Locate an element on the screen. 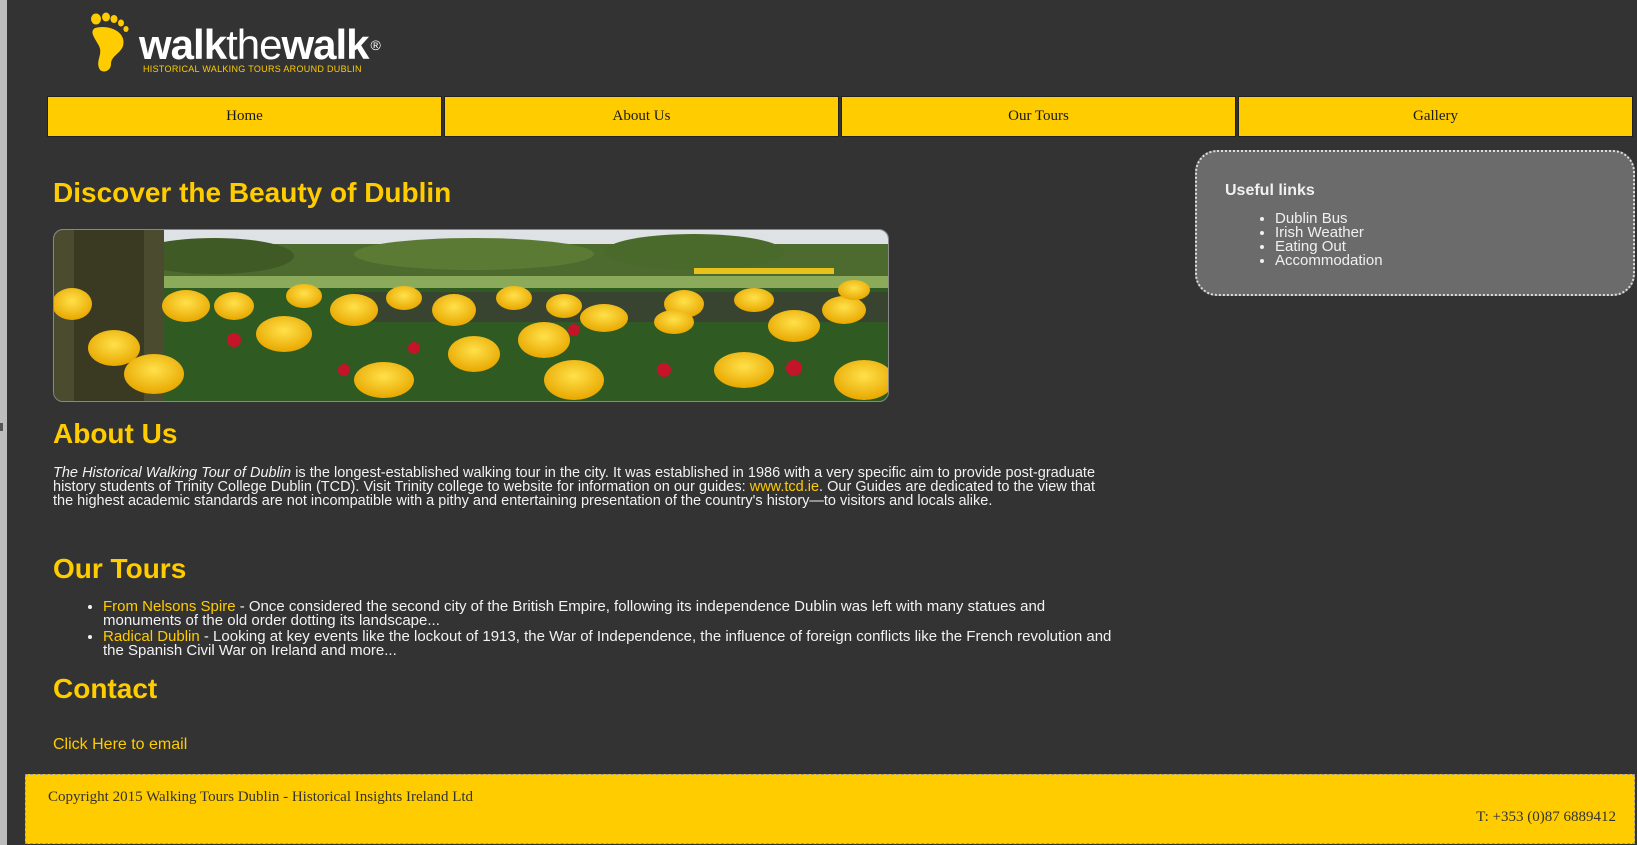 This screenshot has width=1638, height=845. nav-item-about-us: About Us is located at coordinates (641, 116).